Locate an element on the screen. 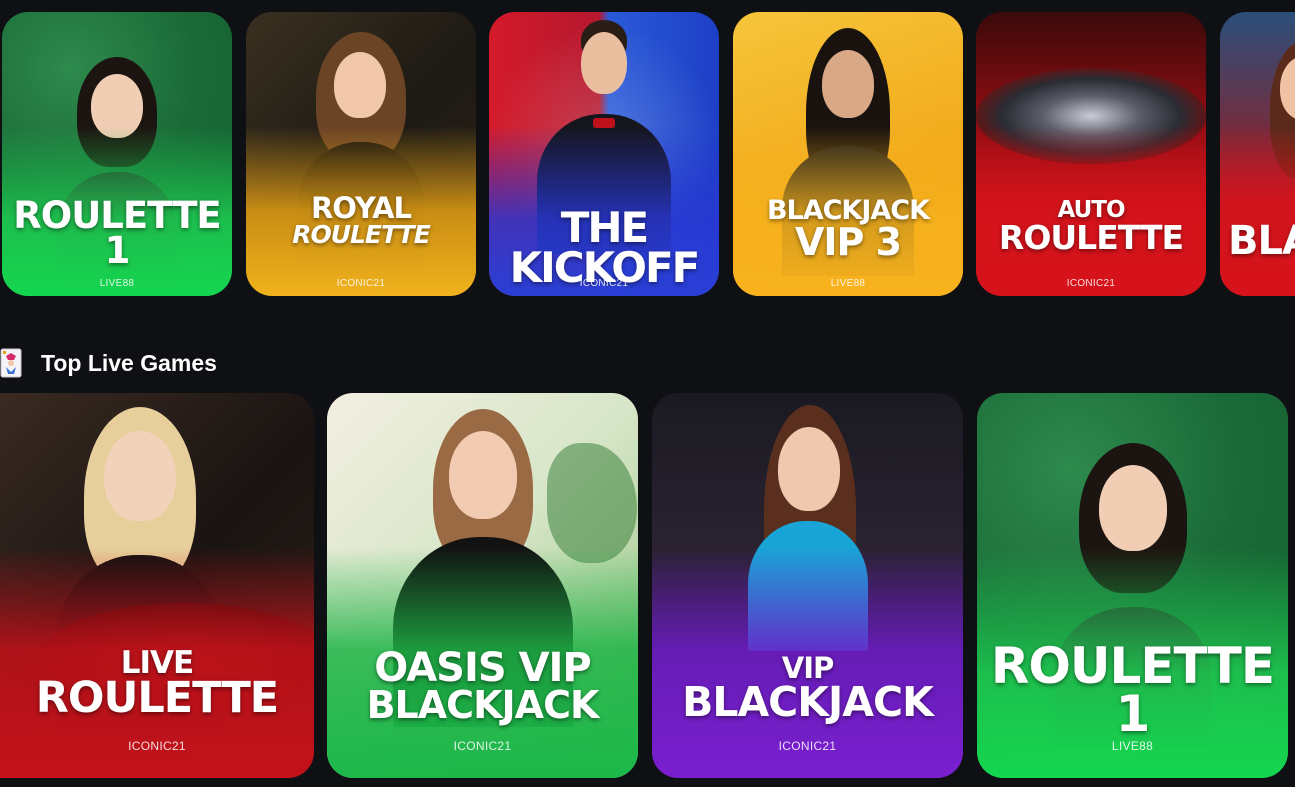 The width and height of the screenshot is (1295, 787). game-card-oasis-vip-blackjack: OASIS VIP BLACKJACK ICONIC21 is located at coordinates (482, 585).